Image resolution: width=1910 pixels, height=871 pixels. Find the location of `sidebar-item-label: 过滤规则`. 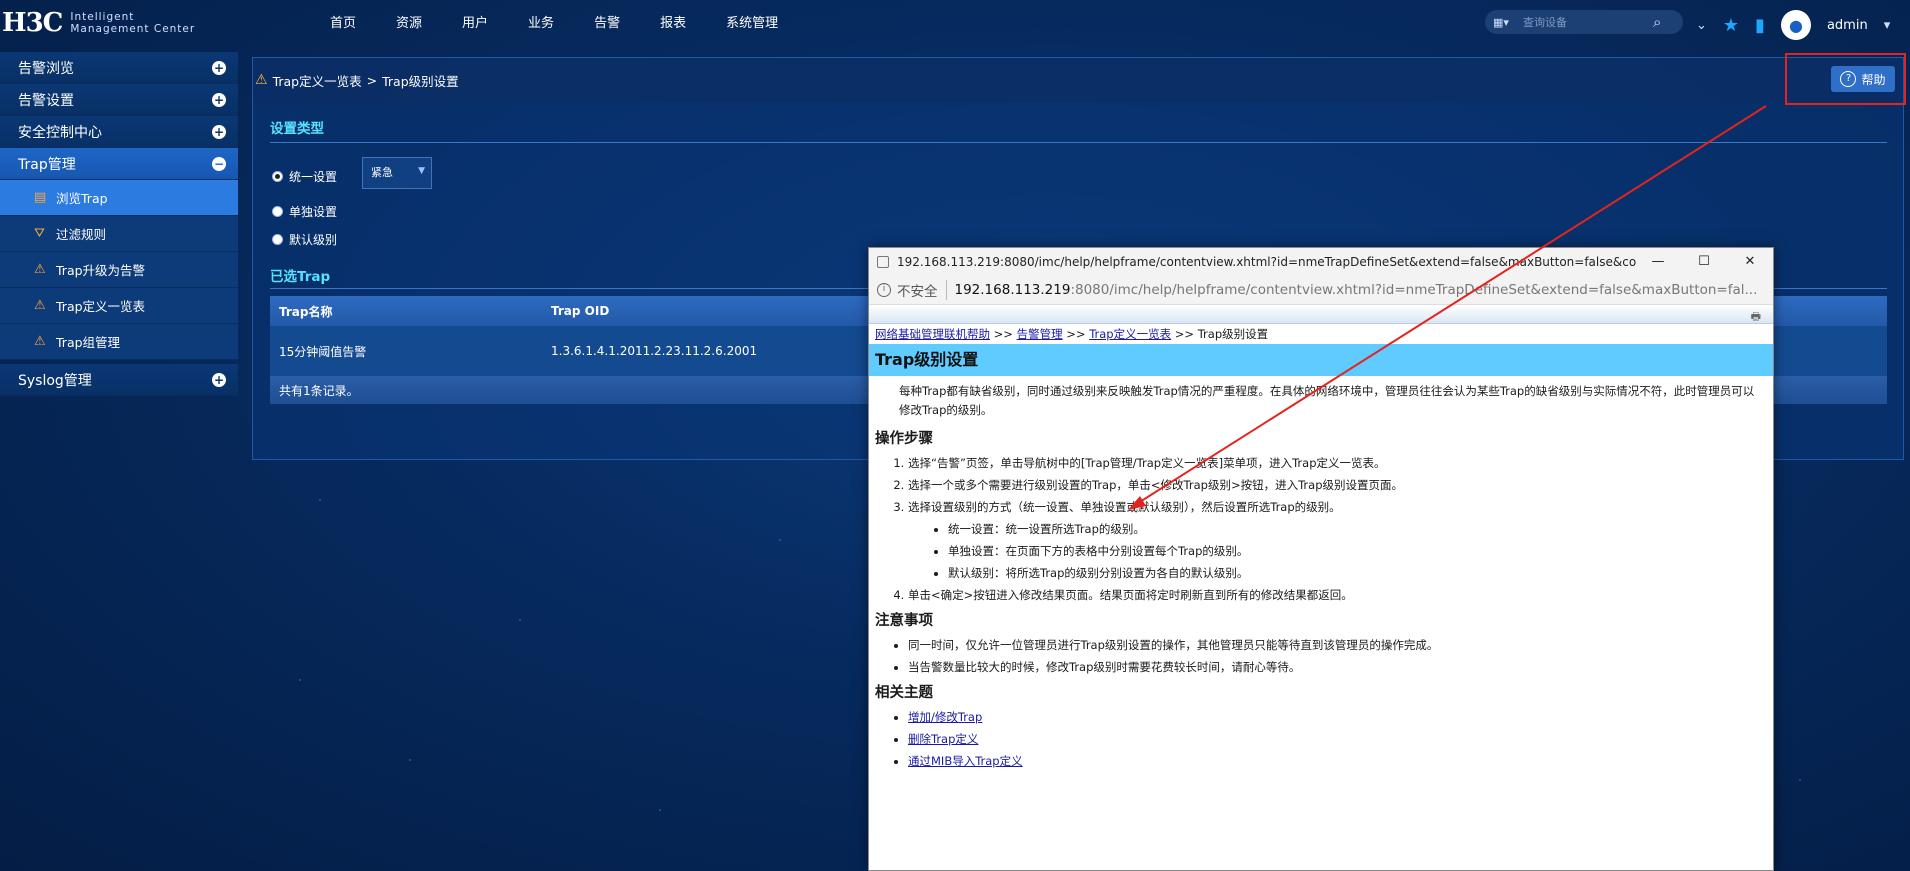

sidebar-item-label: 过滤规则 is located at coordinates (81, 234).